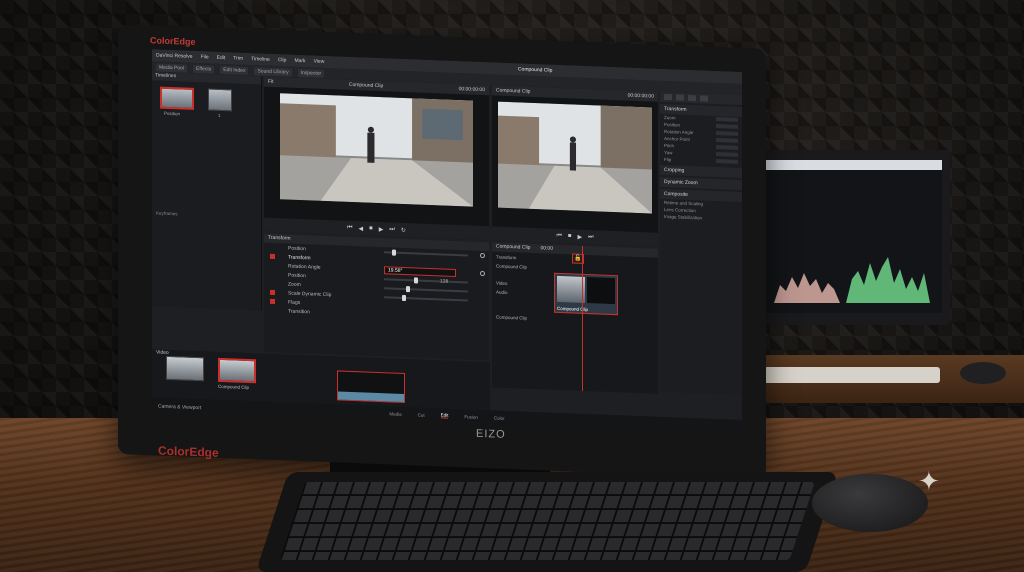 The width and height of the screenshot is (1024, 572). I want to click on audio-tab-icon, so click(680, 97).